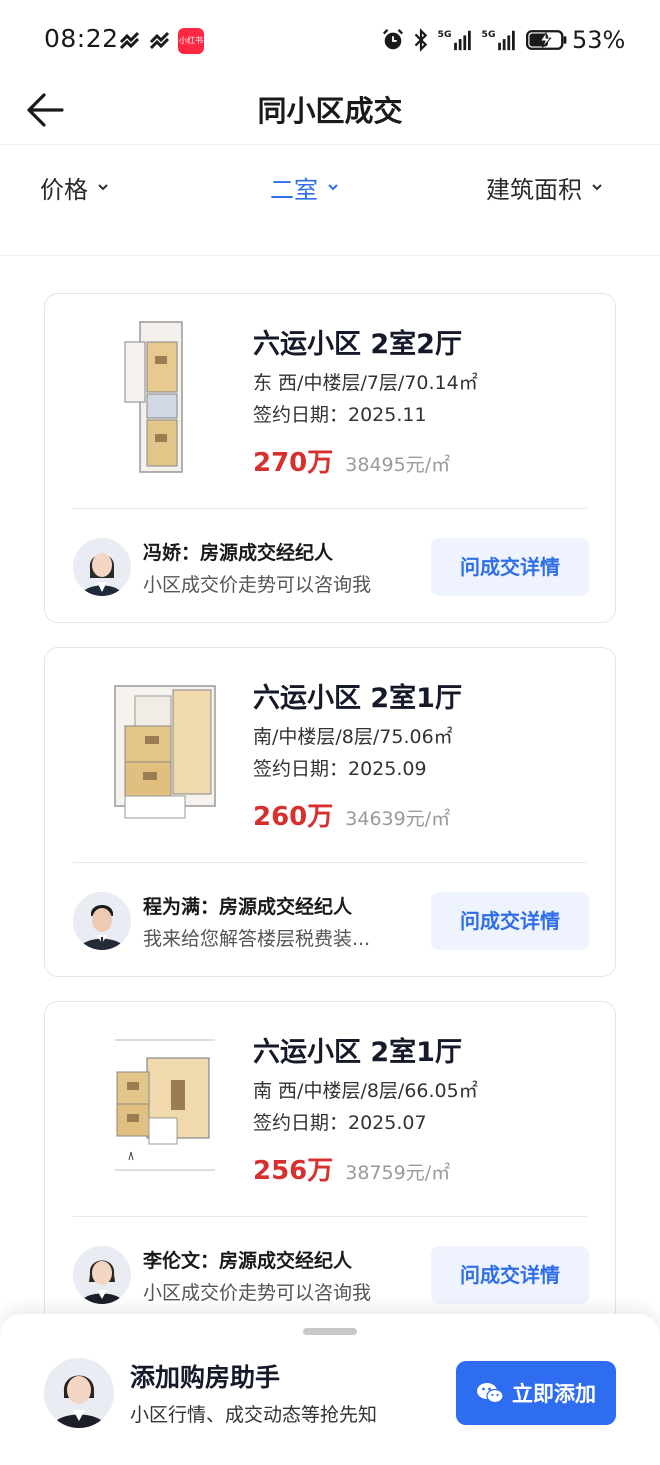  I want to click on filter-label: 价格, so click(64, 189).